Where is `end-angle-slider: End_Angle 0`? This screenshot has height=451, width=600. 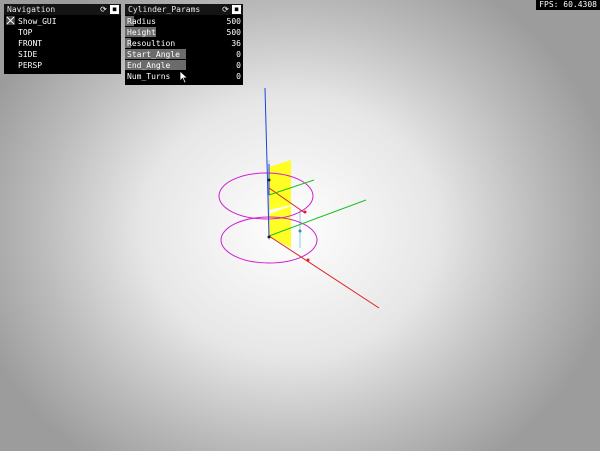 end-angle-slider: End_Angle 0 is located at coordinates (184, 65).